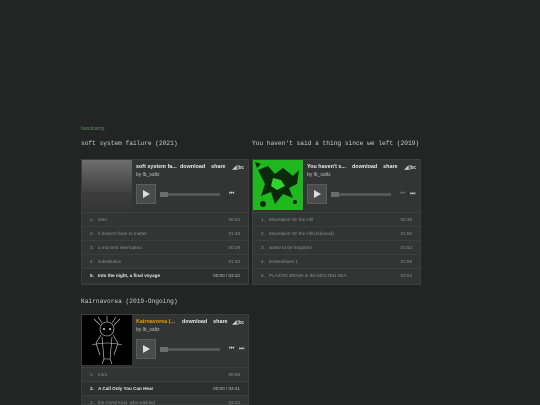 The width and height of the screenshot is (540, 405). I want to click on track-row: 1. Mountains On the Hill 02:30, so click(336, 219).